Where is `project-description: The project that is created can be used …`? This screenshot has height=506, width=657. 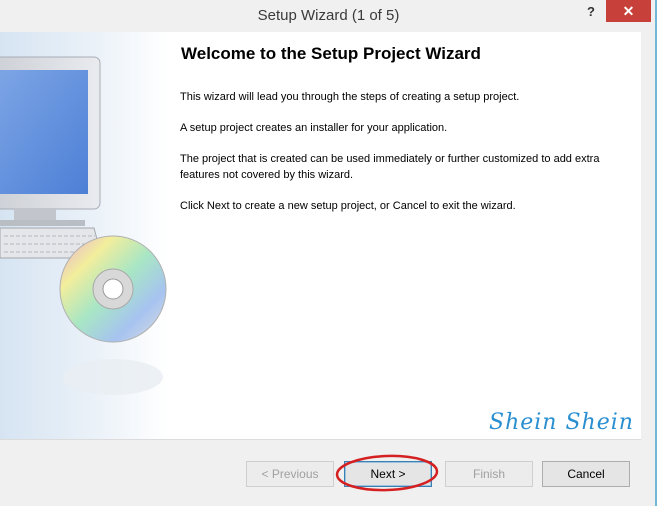 project-description: The project that is created can be used … is located at coordinates (390, 167).